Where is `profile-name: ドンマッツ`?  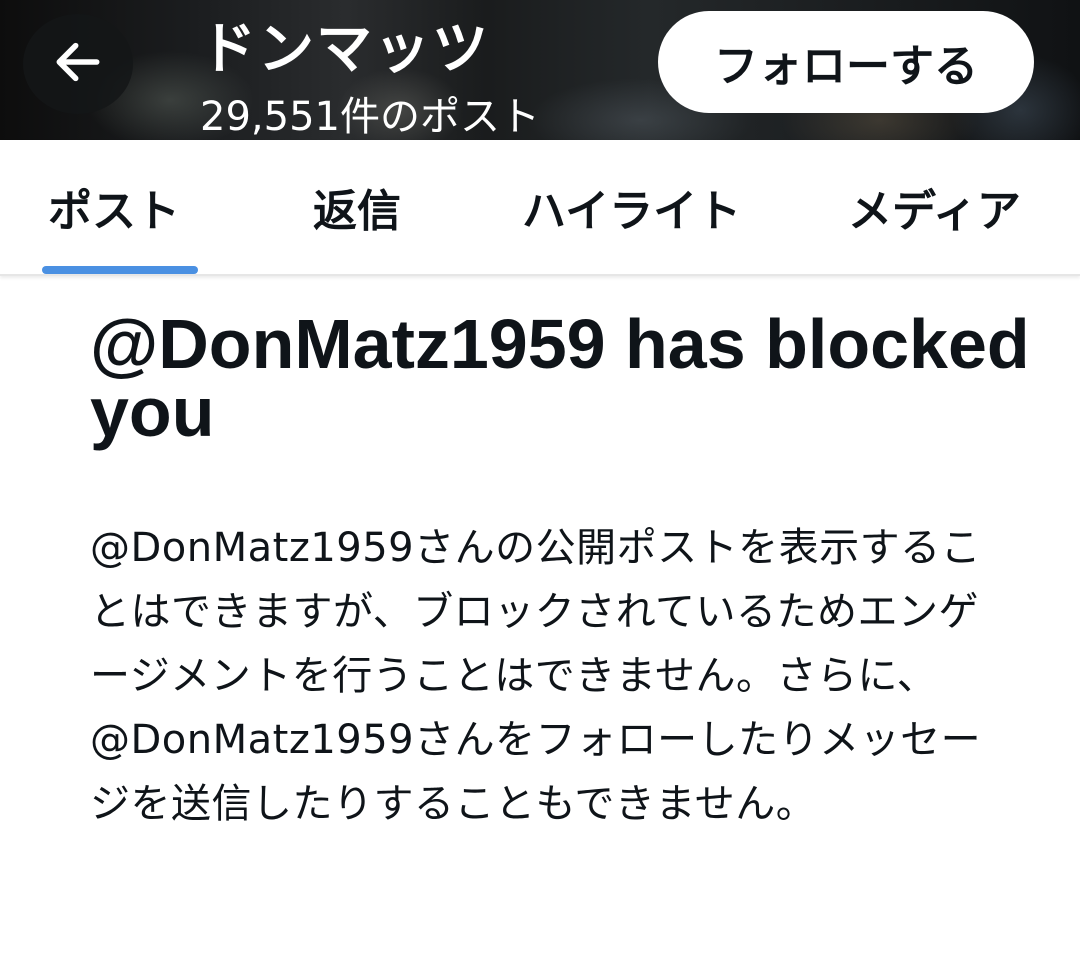 profile-name: ドンマッツ is located at coordinates (345, 49).